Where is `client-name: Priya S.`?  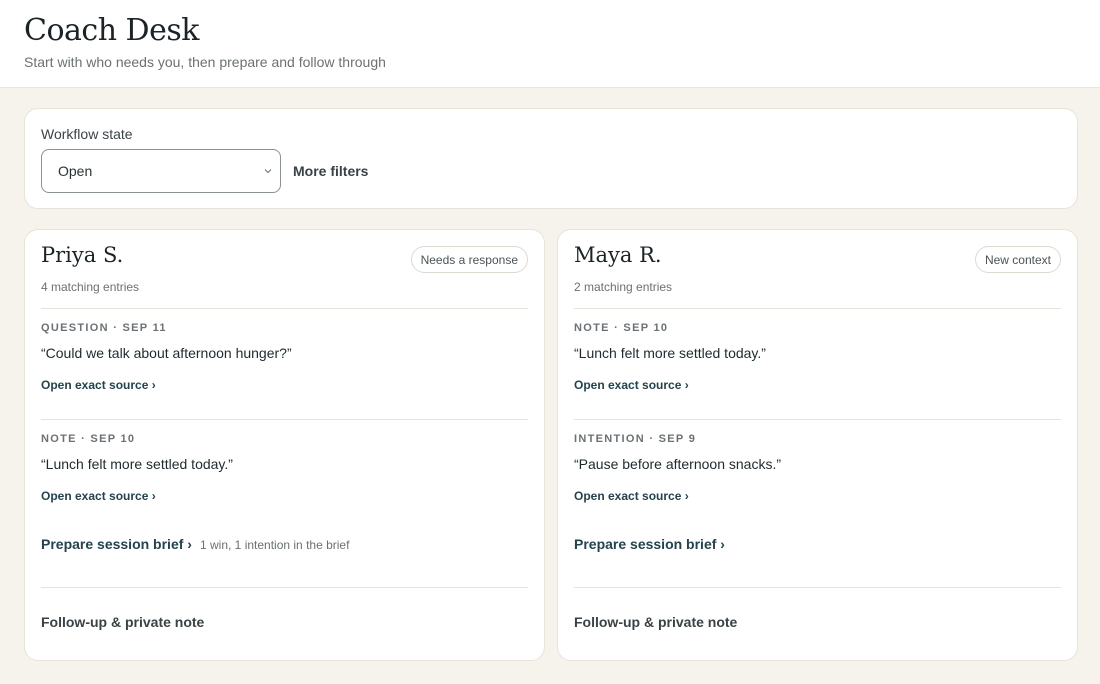
client-name: Priya S. is located at coordinates (82, 255).